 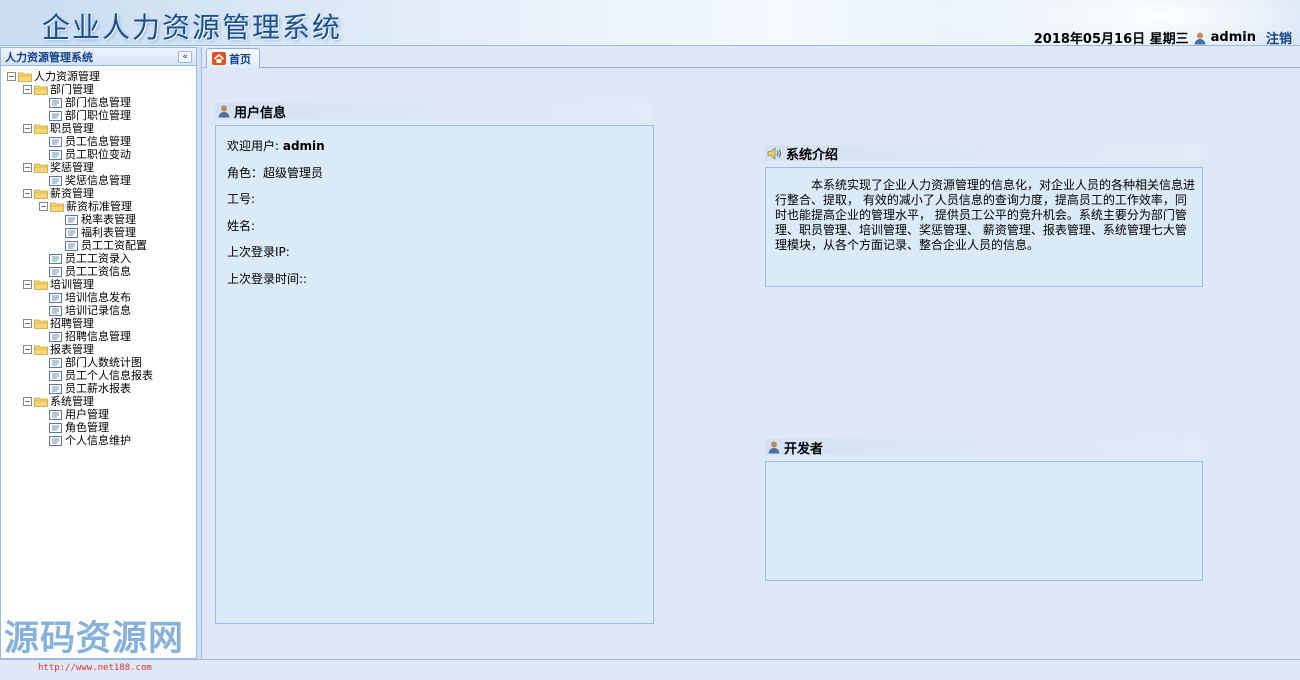 I want to click on developer-panel, so click(x=984, y=521).